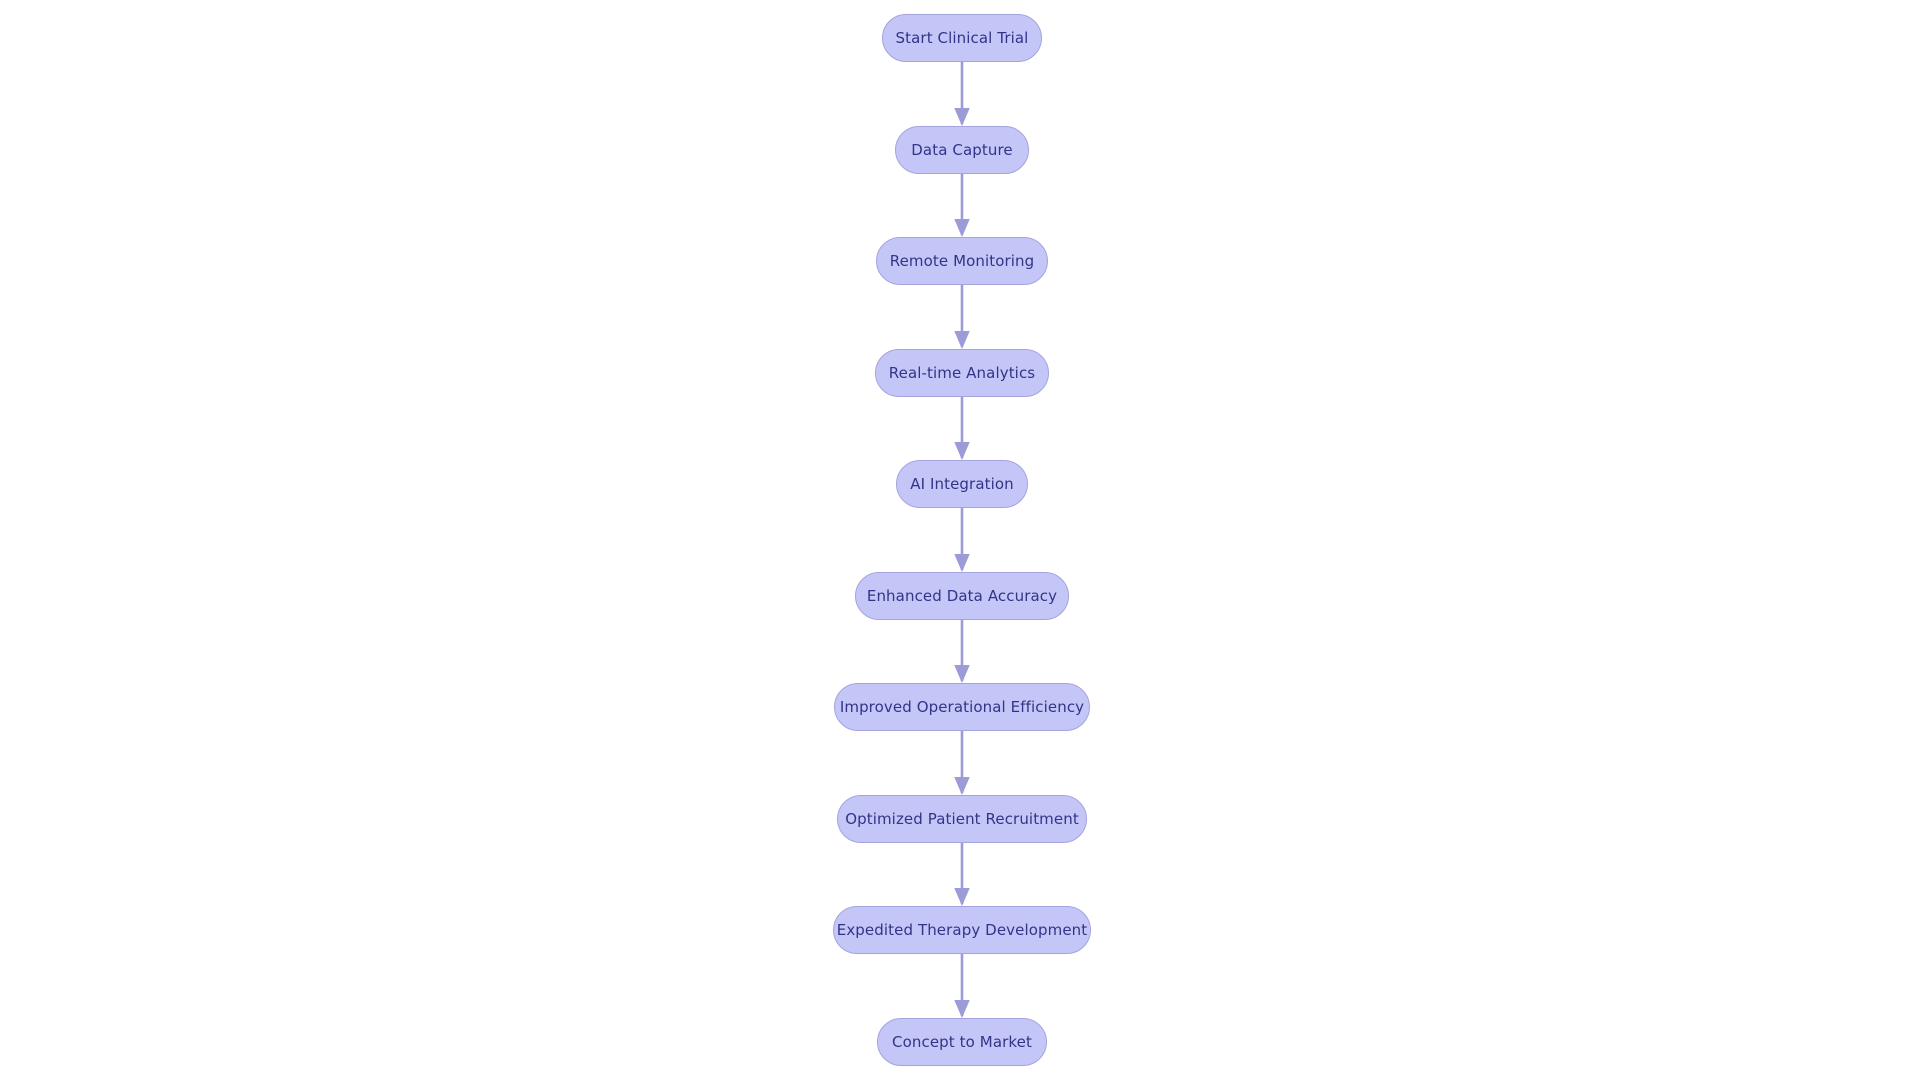 The height and width of the screenshot is (1080, 1920). I want to click on flow-node-label: Start Clinical Trial, so click(962, 37).